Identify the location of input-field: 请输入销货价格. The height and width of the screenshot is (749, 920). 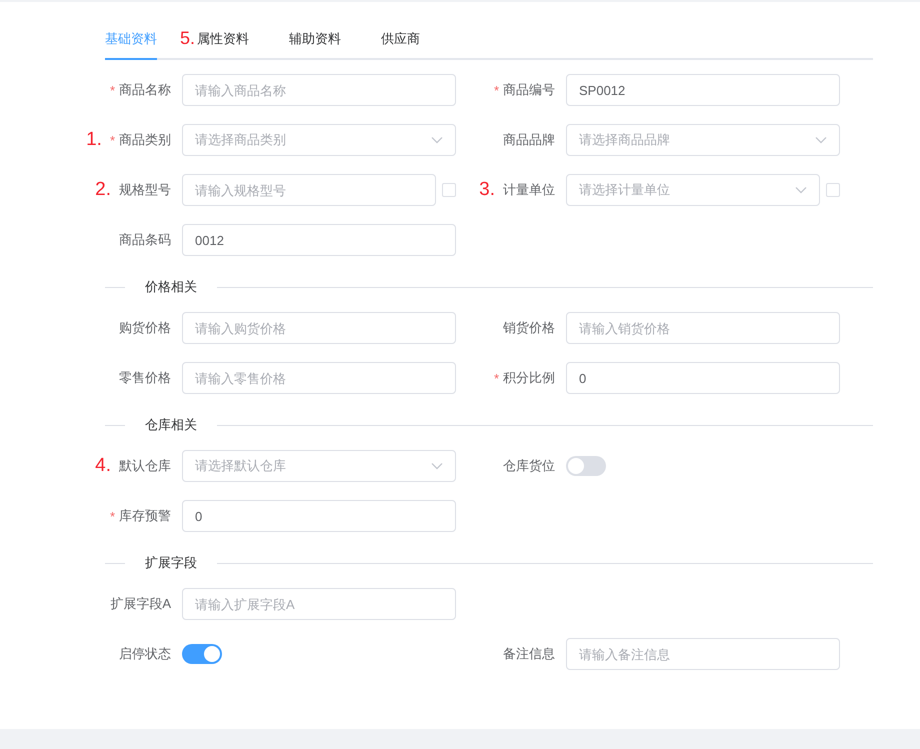
(703, 328).